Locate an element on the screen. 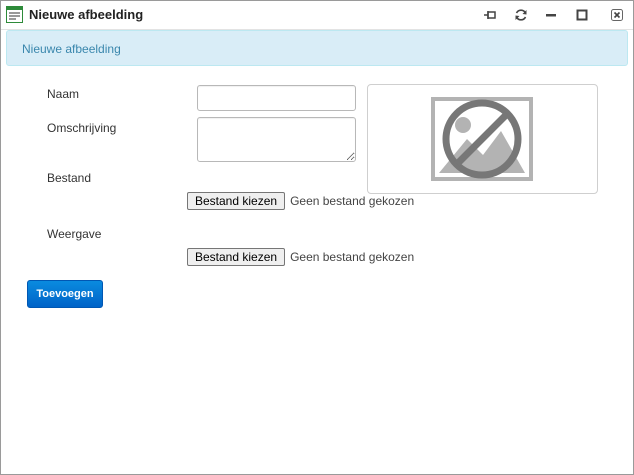 This screenshot has width=634, height=475. bestand-choose-button: Bestand kiezen is located at coordinates (236, 201).